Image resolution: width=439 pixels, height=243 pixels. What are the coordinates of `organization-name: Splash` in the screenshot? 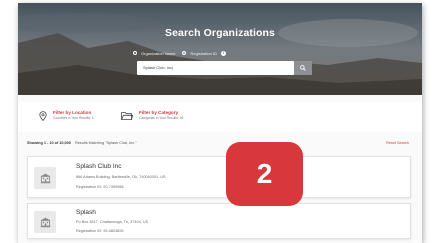 It's located at (86, 212).